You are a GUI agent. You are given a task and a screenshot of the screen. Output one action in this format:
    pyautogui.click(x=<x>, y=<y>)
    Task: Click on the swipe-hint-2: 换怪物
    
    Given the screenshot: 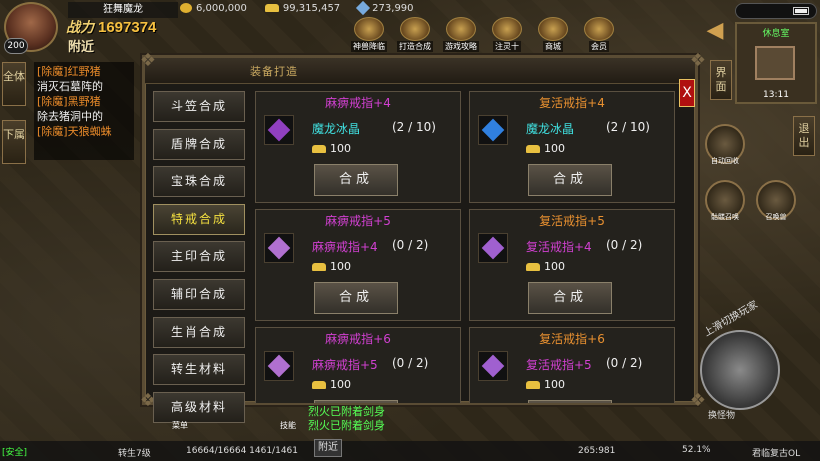 What is the action you would take?
    pyautogui.click(x=722, y=416)
    